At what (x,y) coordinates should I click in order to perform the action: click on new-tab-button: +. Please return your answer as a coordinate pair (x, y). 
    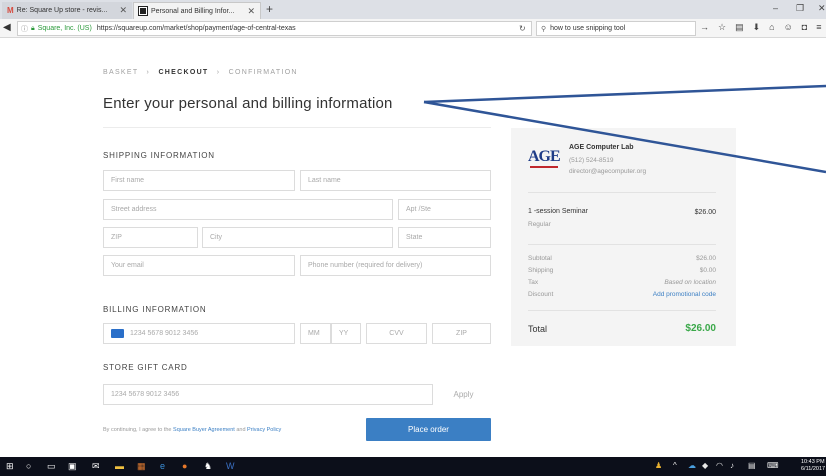
    Looking at the image, I should click on (269, 9).